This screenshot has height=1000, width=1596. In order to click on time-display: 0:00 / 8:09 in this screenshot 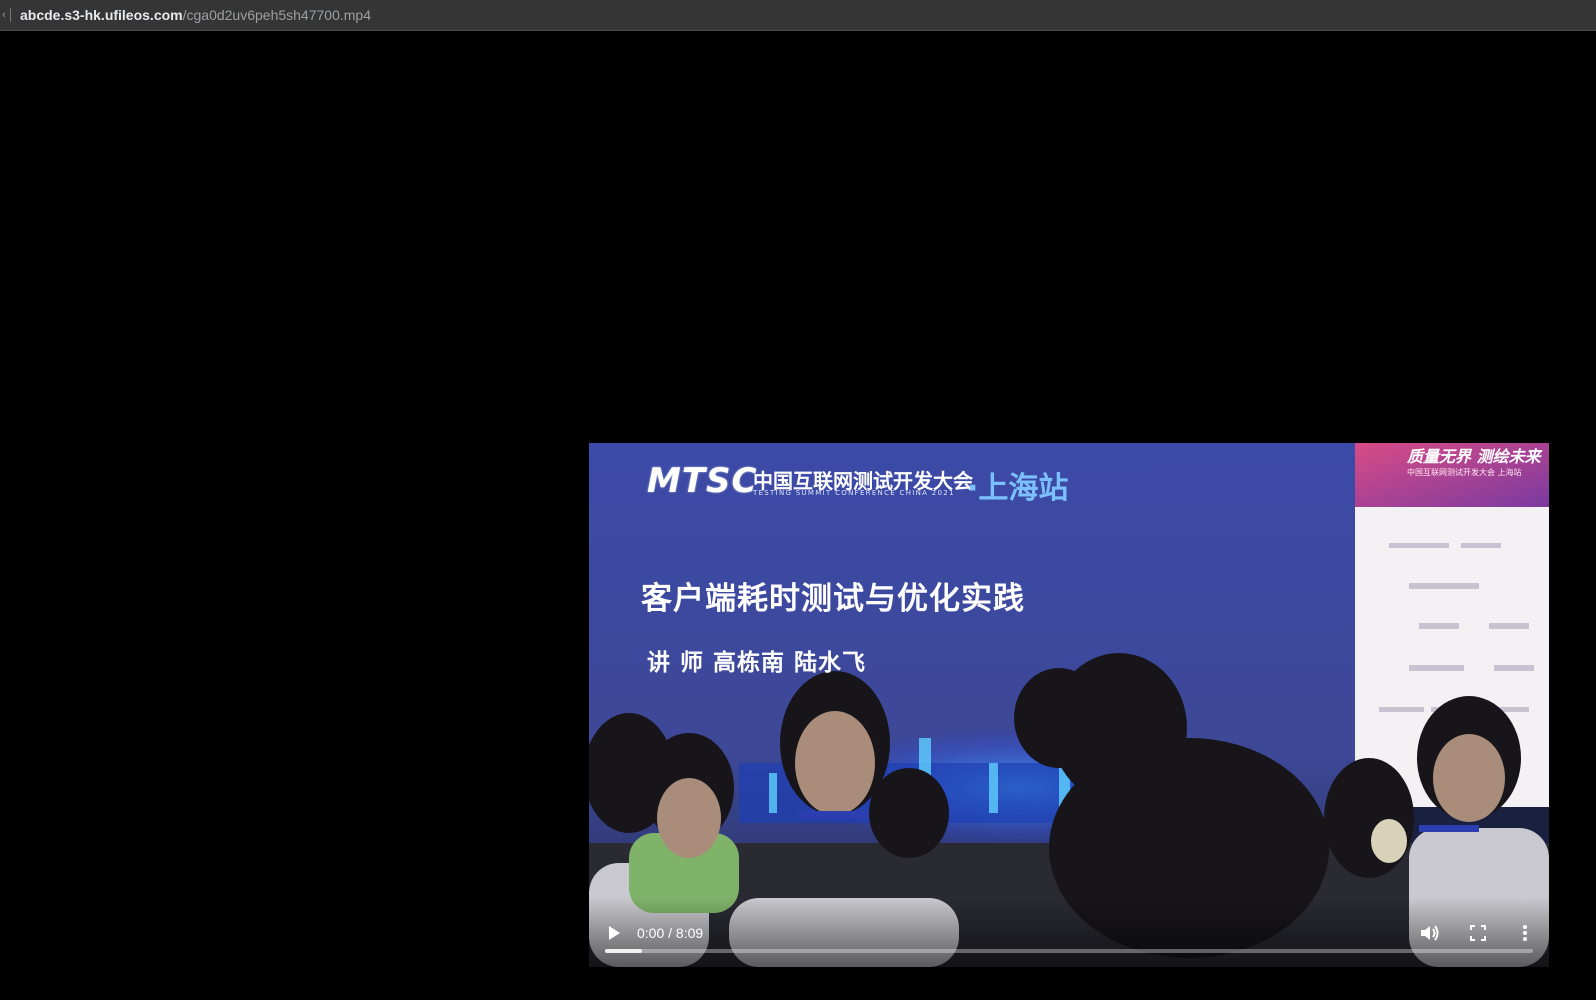, I will do `click(670, 933)`.